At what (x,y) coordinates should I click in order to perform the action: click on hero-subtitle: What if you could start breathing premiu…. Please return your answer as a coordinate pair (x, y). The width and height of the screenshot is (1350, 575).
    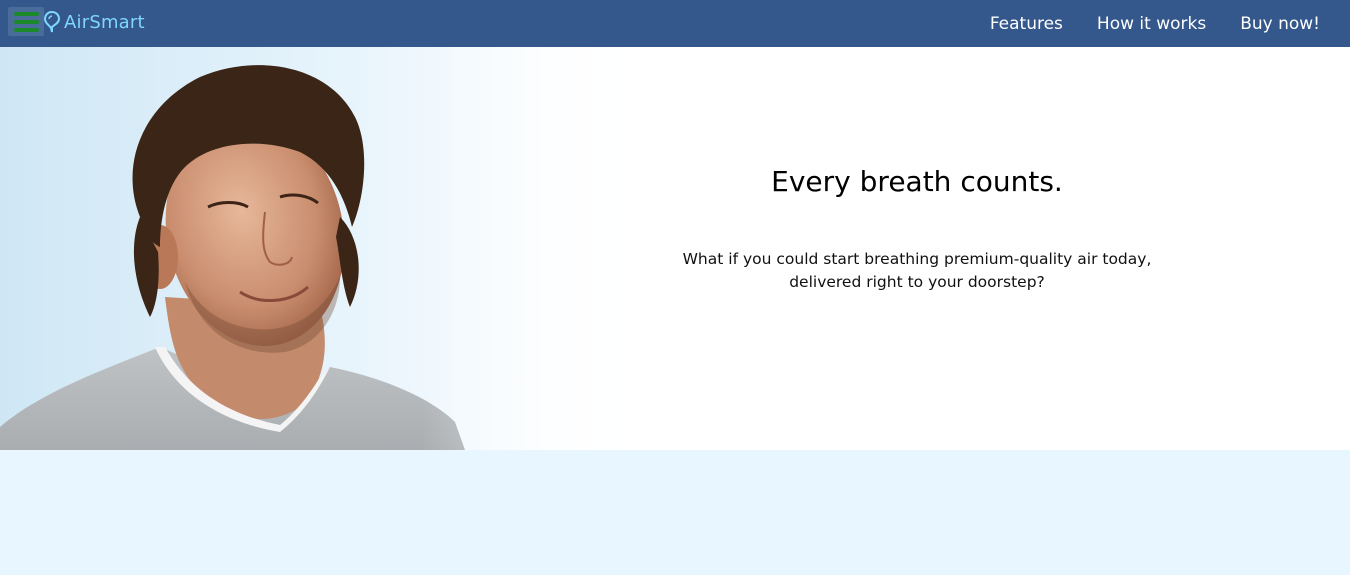
    Looking at the image, I should click on (917, 270).